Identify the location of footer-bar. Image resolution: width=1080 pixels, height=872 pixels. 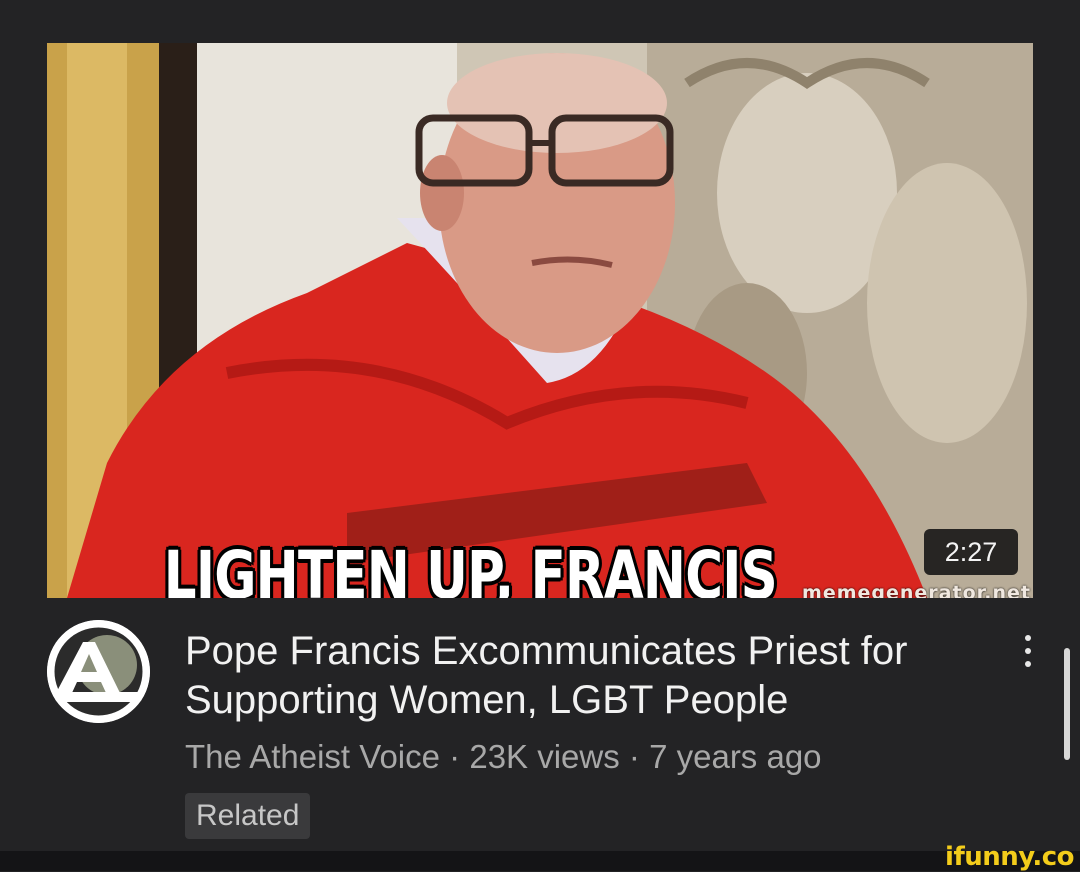
(540, 861).